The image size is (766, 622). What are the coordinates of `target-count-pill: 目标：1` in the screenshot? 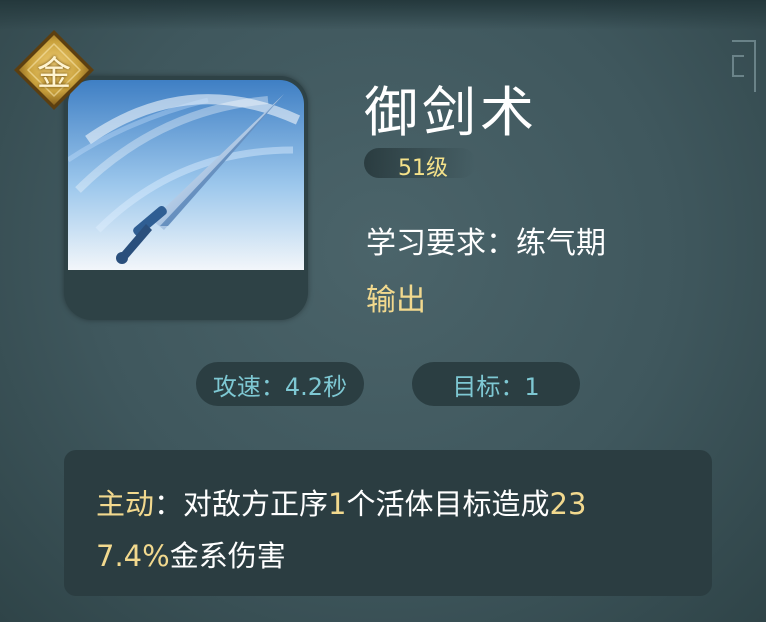 It's located at (496, 384).